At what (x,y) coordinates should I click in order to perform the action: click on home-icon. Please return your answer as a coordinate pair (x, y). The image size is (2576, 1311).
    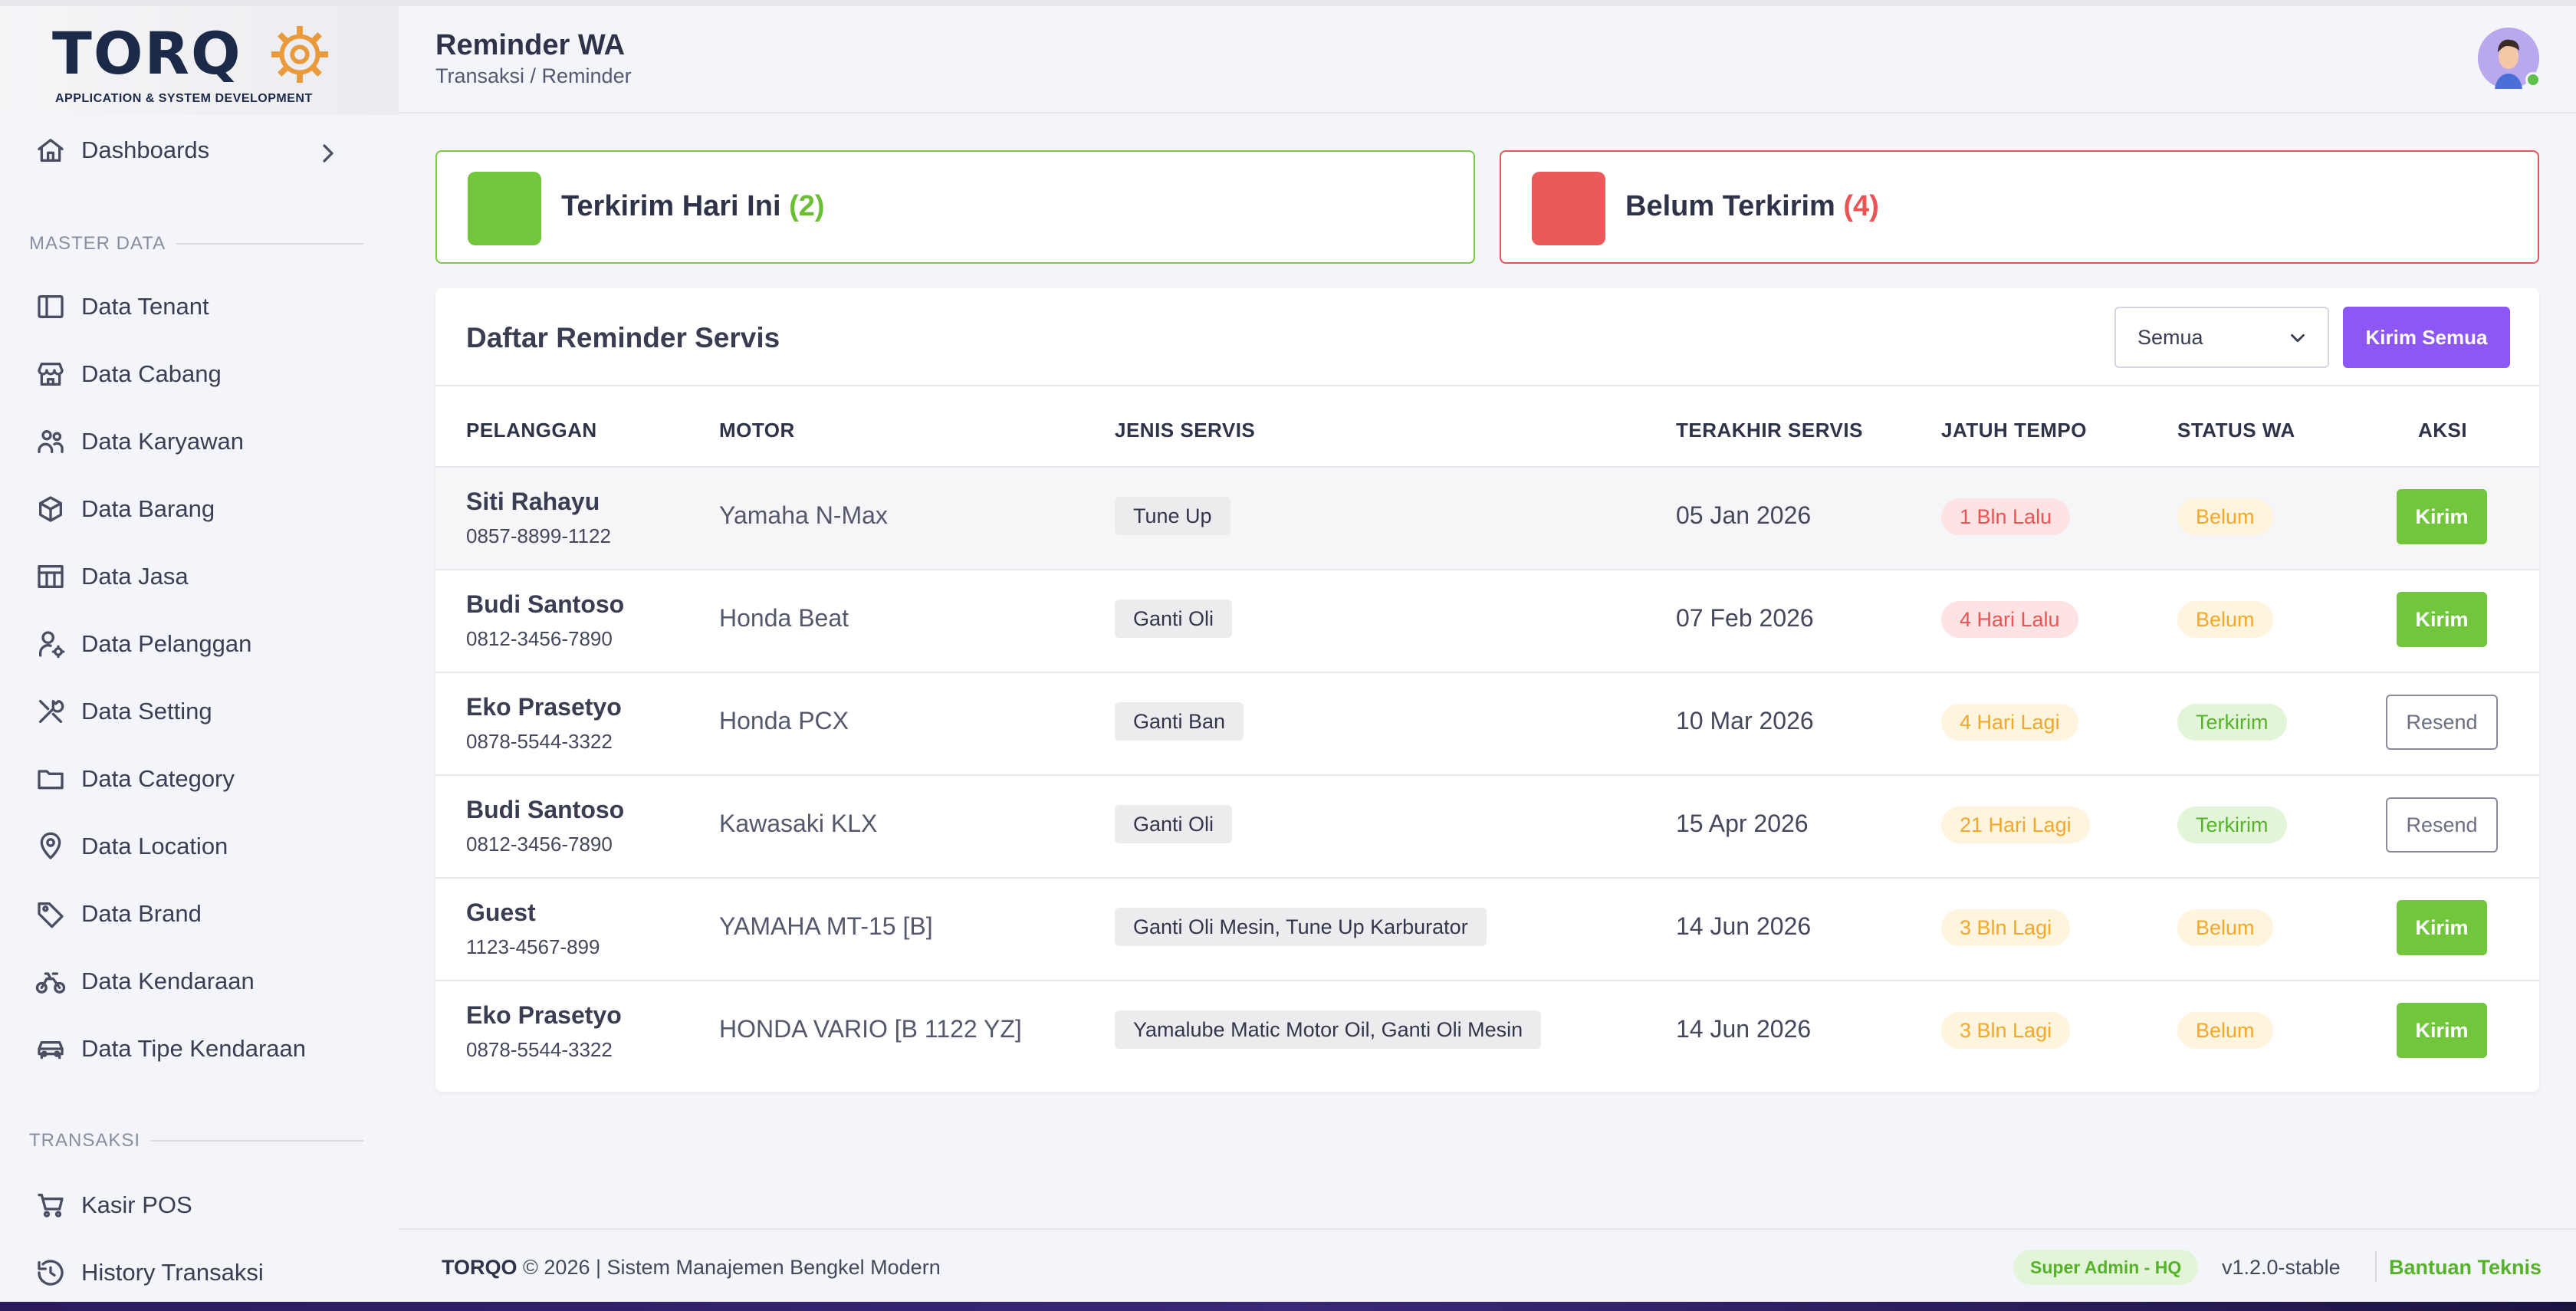
    Looking at the image, I should click on (51, 150).